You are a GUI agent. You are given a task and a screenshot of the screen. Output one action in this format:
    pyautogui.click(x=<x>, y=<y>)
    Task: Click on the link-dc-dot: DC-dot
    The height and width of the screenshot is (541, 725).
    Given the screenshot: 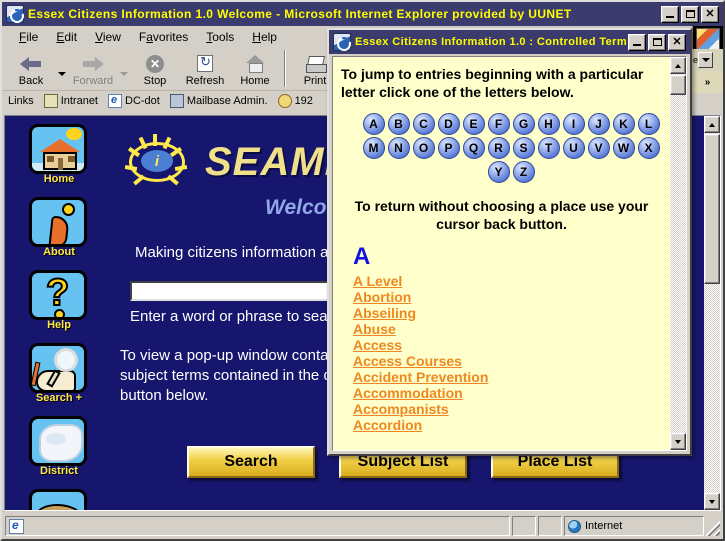 What is the action you would take?
    pyautogui.click(x=134, y=100)
    